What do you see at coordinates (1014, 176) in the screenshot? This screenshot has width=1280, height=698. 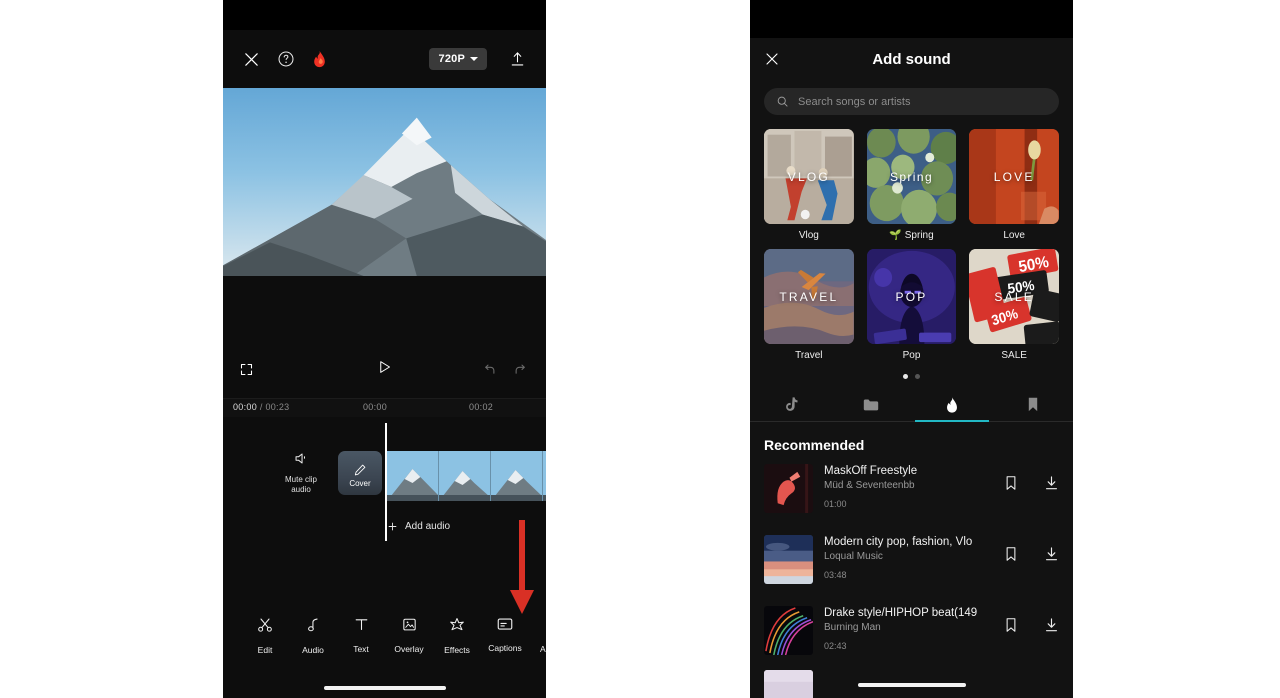 I see `playlist-art-label: LOVE` at bounding box center [1014, 176].